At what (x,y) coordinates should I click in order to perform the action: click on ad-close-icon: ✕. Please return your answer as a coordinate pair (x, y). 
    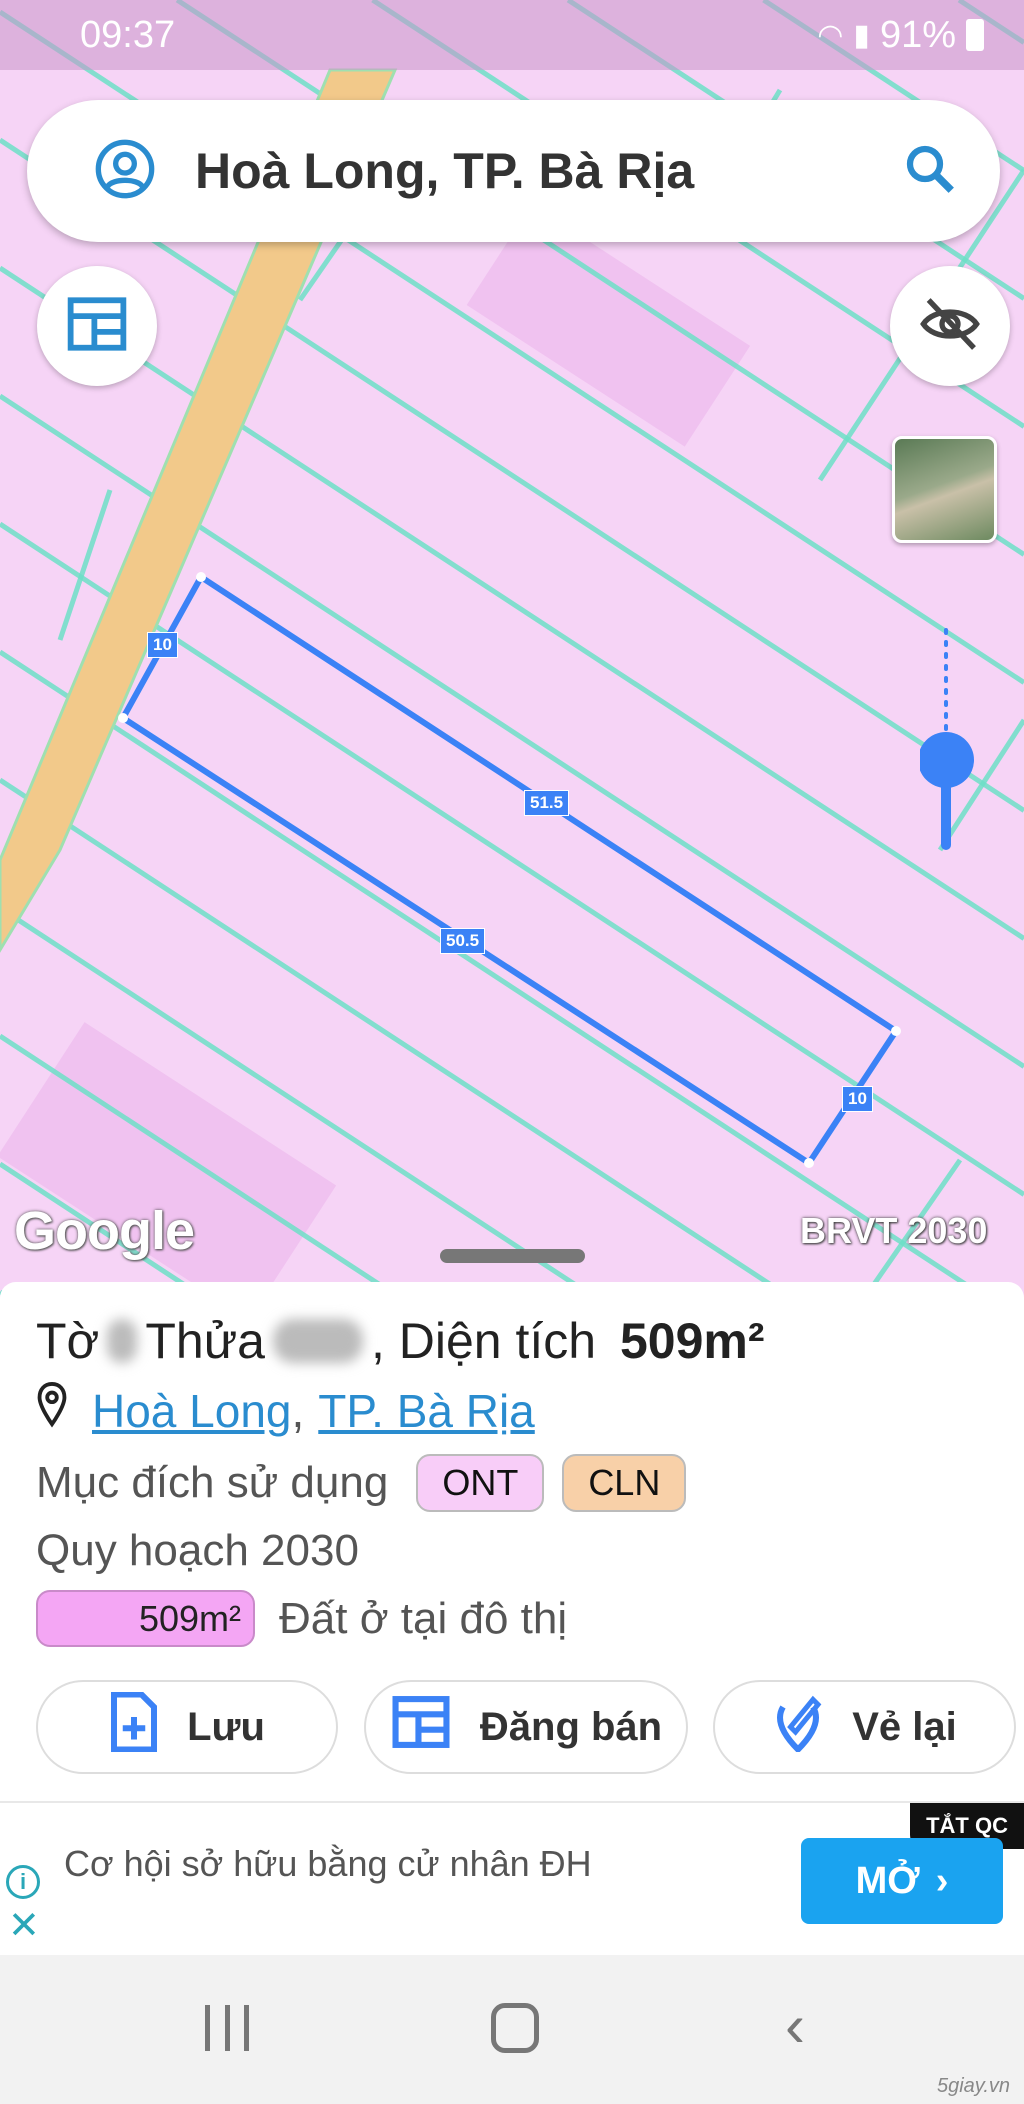
    Looking at the image, I should click on (24, 1925).